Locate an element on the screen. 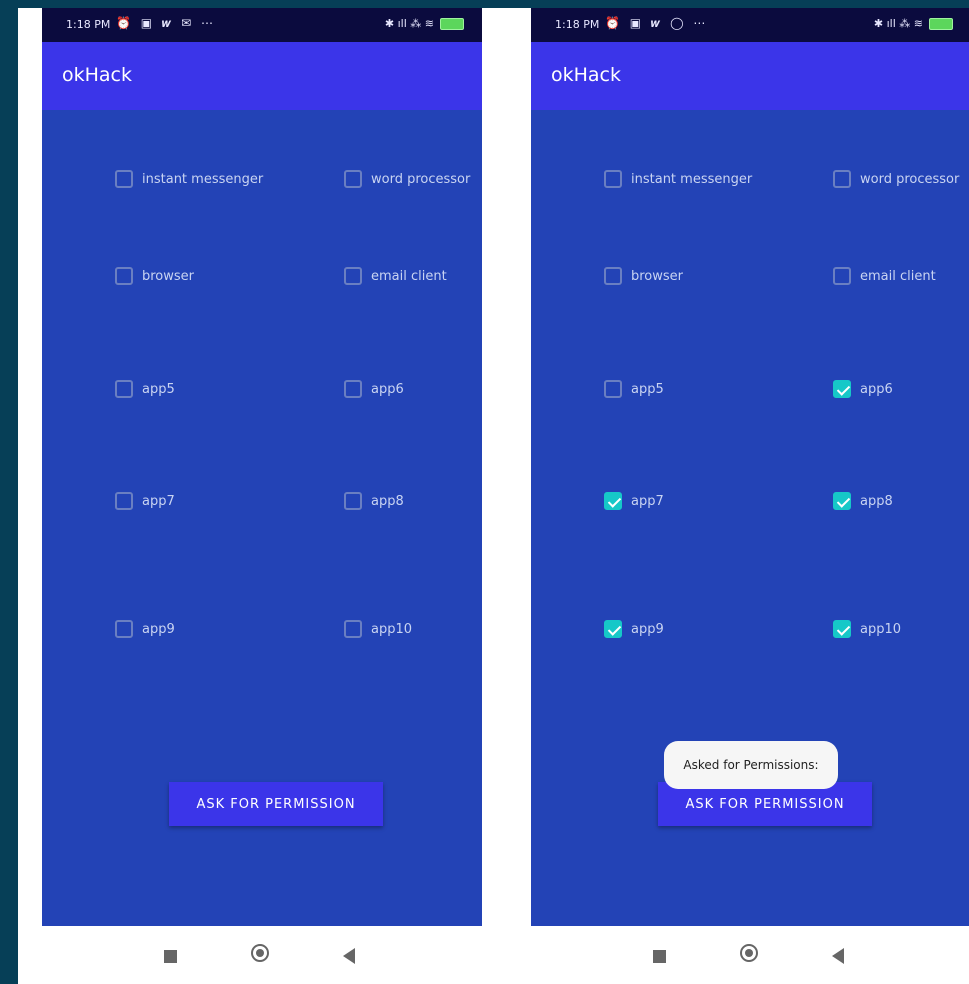 Image resolution: width=969 pixels, height=984 pixels. notification-icons: ⏰ ▣ 𝒘 ◯ ⋯ is located at coordinates (657, 23).